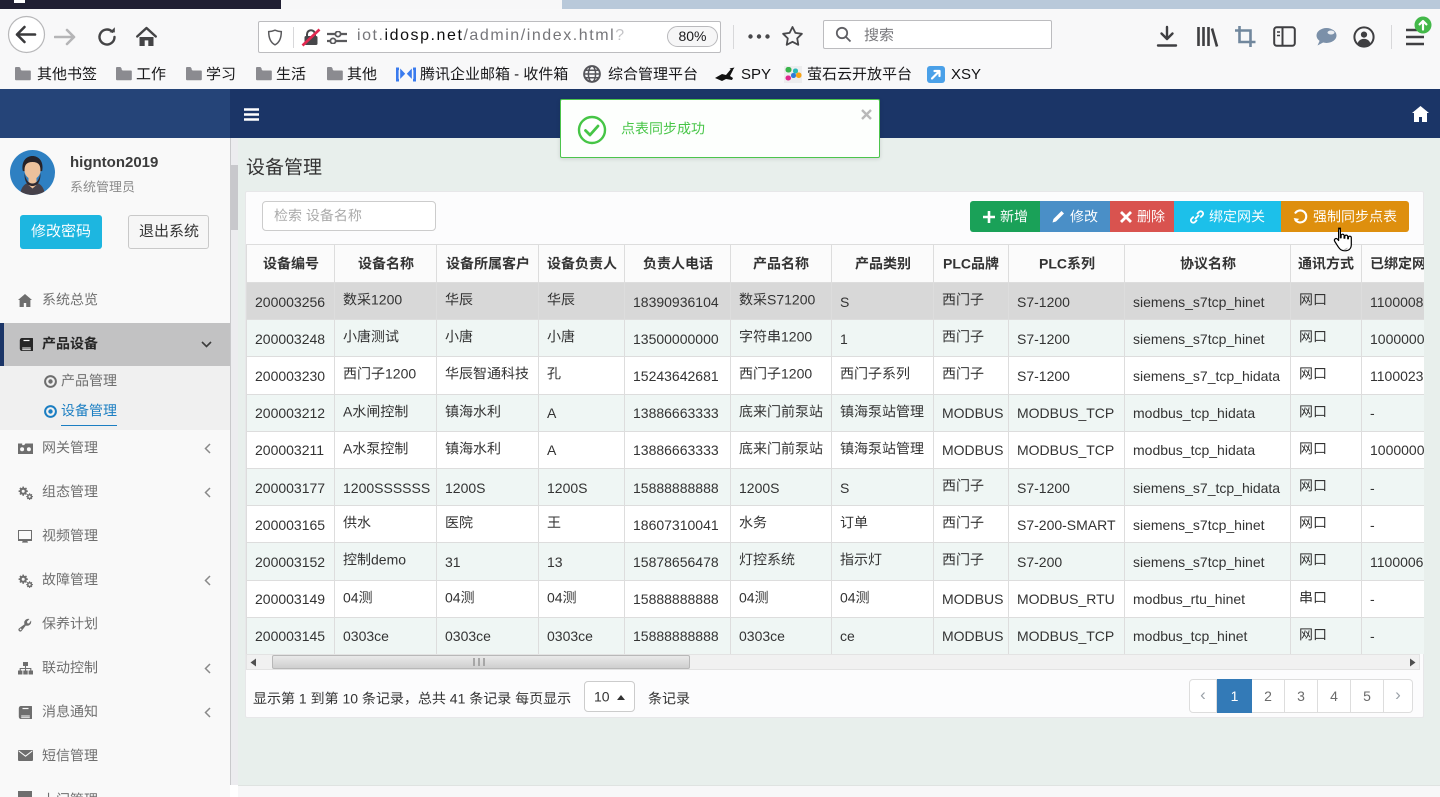 This screenshot has height=797, width=1440. Describe the element at coordinates (388, 559) in the screenshot. I see `svg-text: demo` at that location.